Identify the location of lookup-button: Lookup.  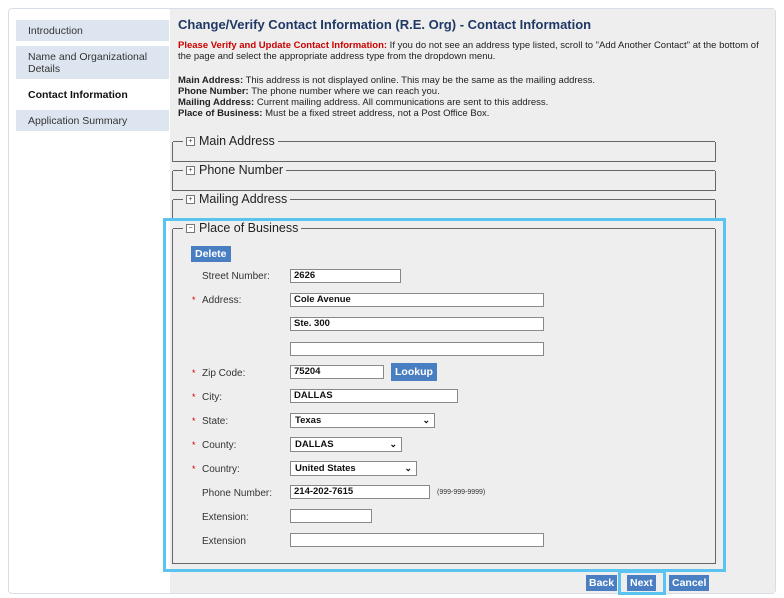
(414, 372).